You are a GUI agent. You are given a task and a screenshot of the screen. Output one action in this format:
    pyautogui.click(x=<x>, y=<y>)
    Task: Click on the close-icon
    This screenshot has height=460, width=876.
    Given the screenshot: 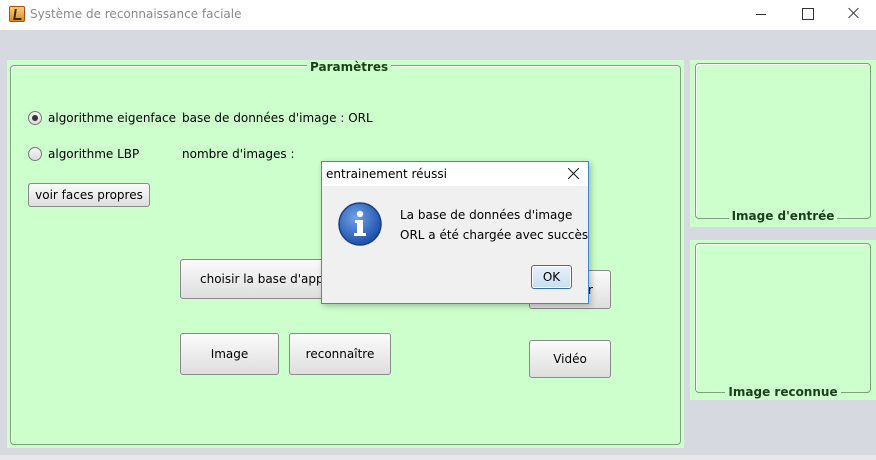 What is the action you would take?
    pyautogui.click(x=853, y=14)
    